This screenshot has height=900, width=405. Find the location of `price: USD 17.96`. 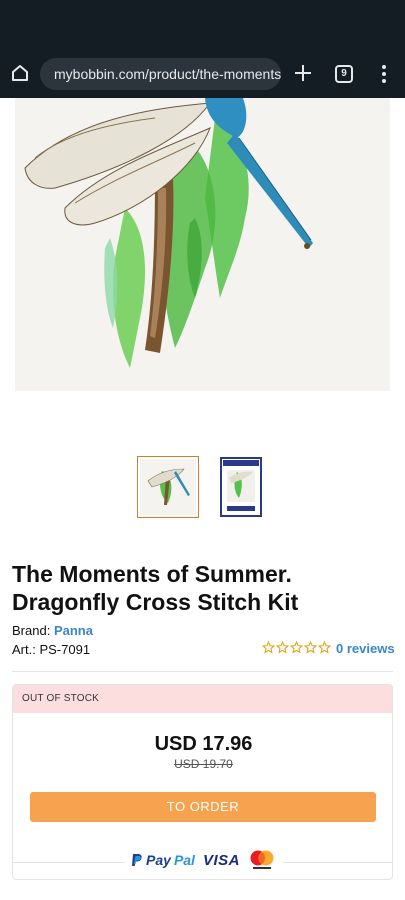

price: USD 17.96 is located at coordinates (203, 744).